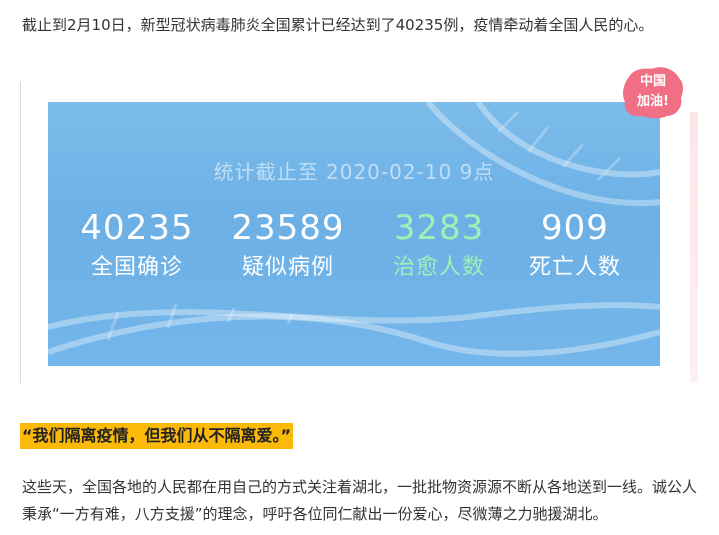 The width and height of the screenshot is (719, 535). Describe the element at coordinates (652, 81) in the screenshot. I see `badge-line-1: 中国` at that location.